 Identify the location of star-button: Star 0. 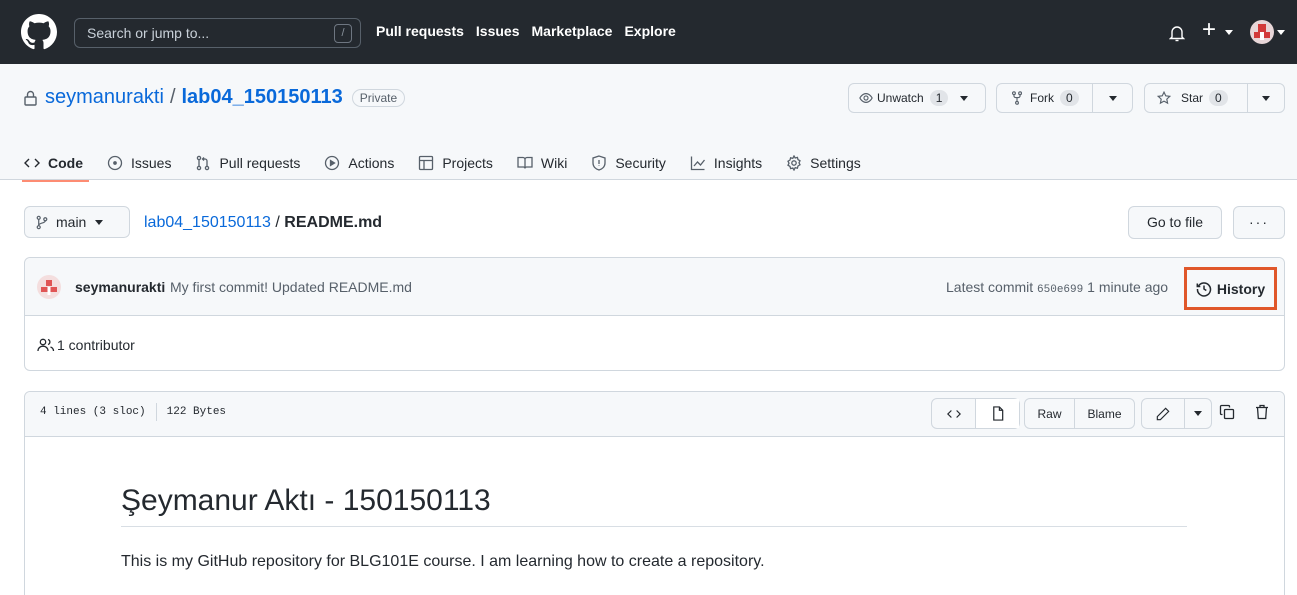
(1196, 98).